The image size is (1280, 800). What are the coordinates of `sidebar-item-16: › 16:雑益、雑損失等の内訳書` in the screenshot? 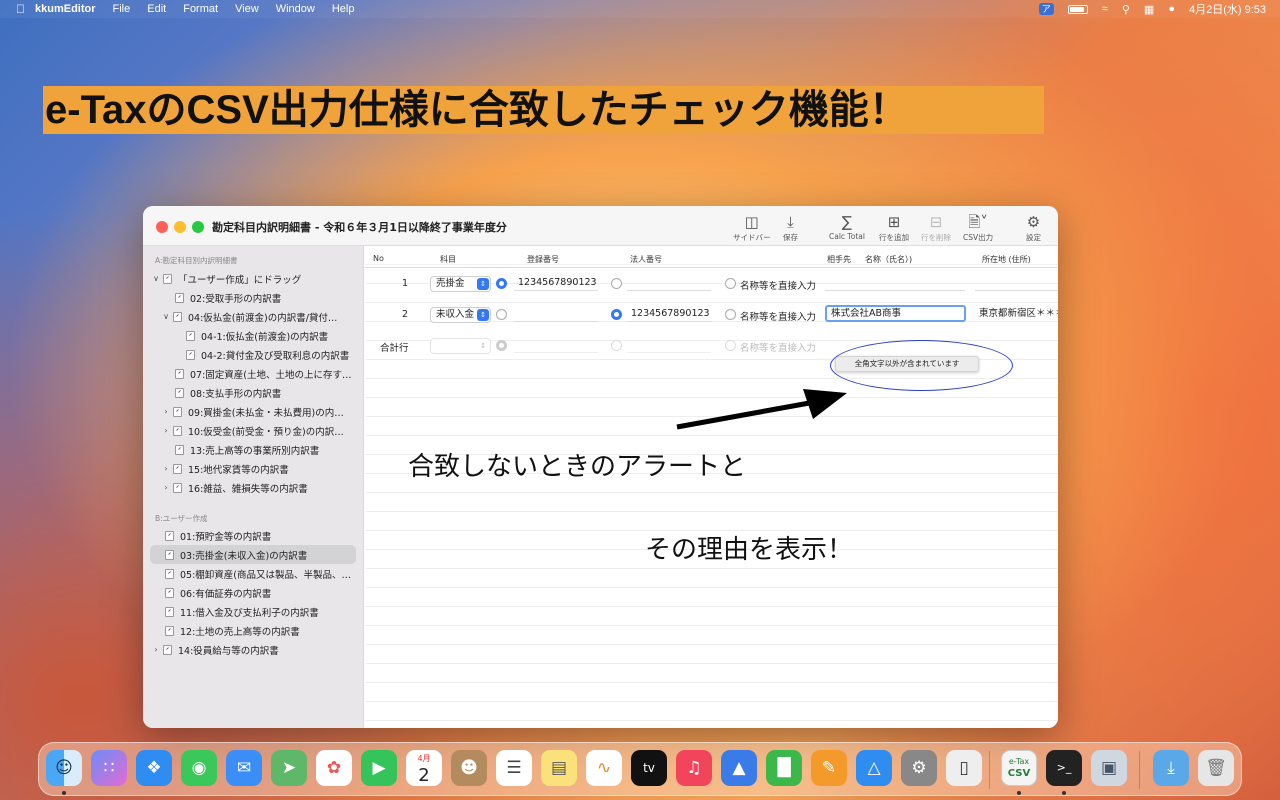 It's located at (266, 487).